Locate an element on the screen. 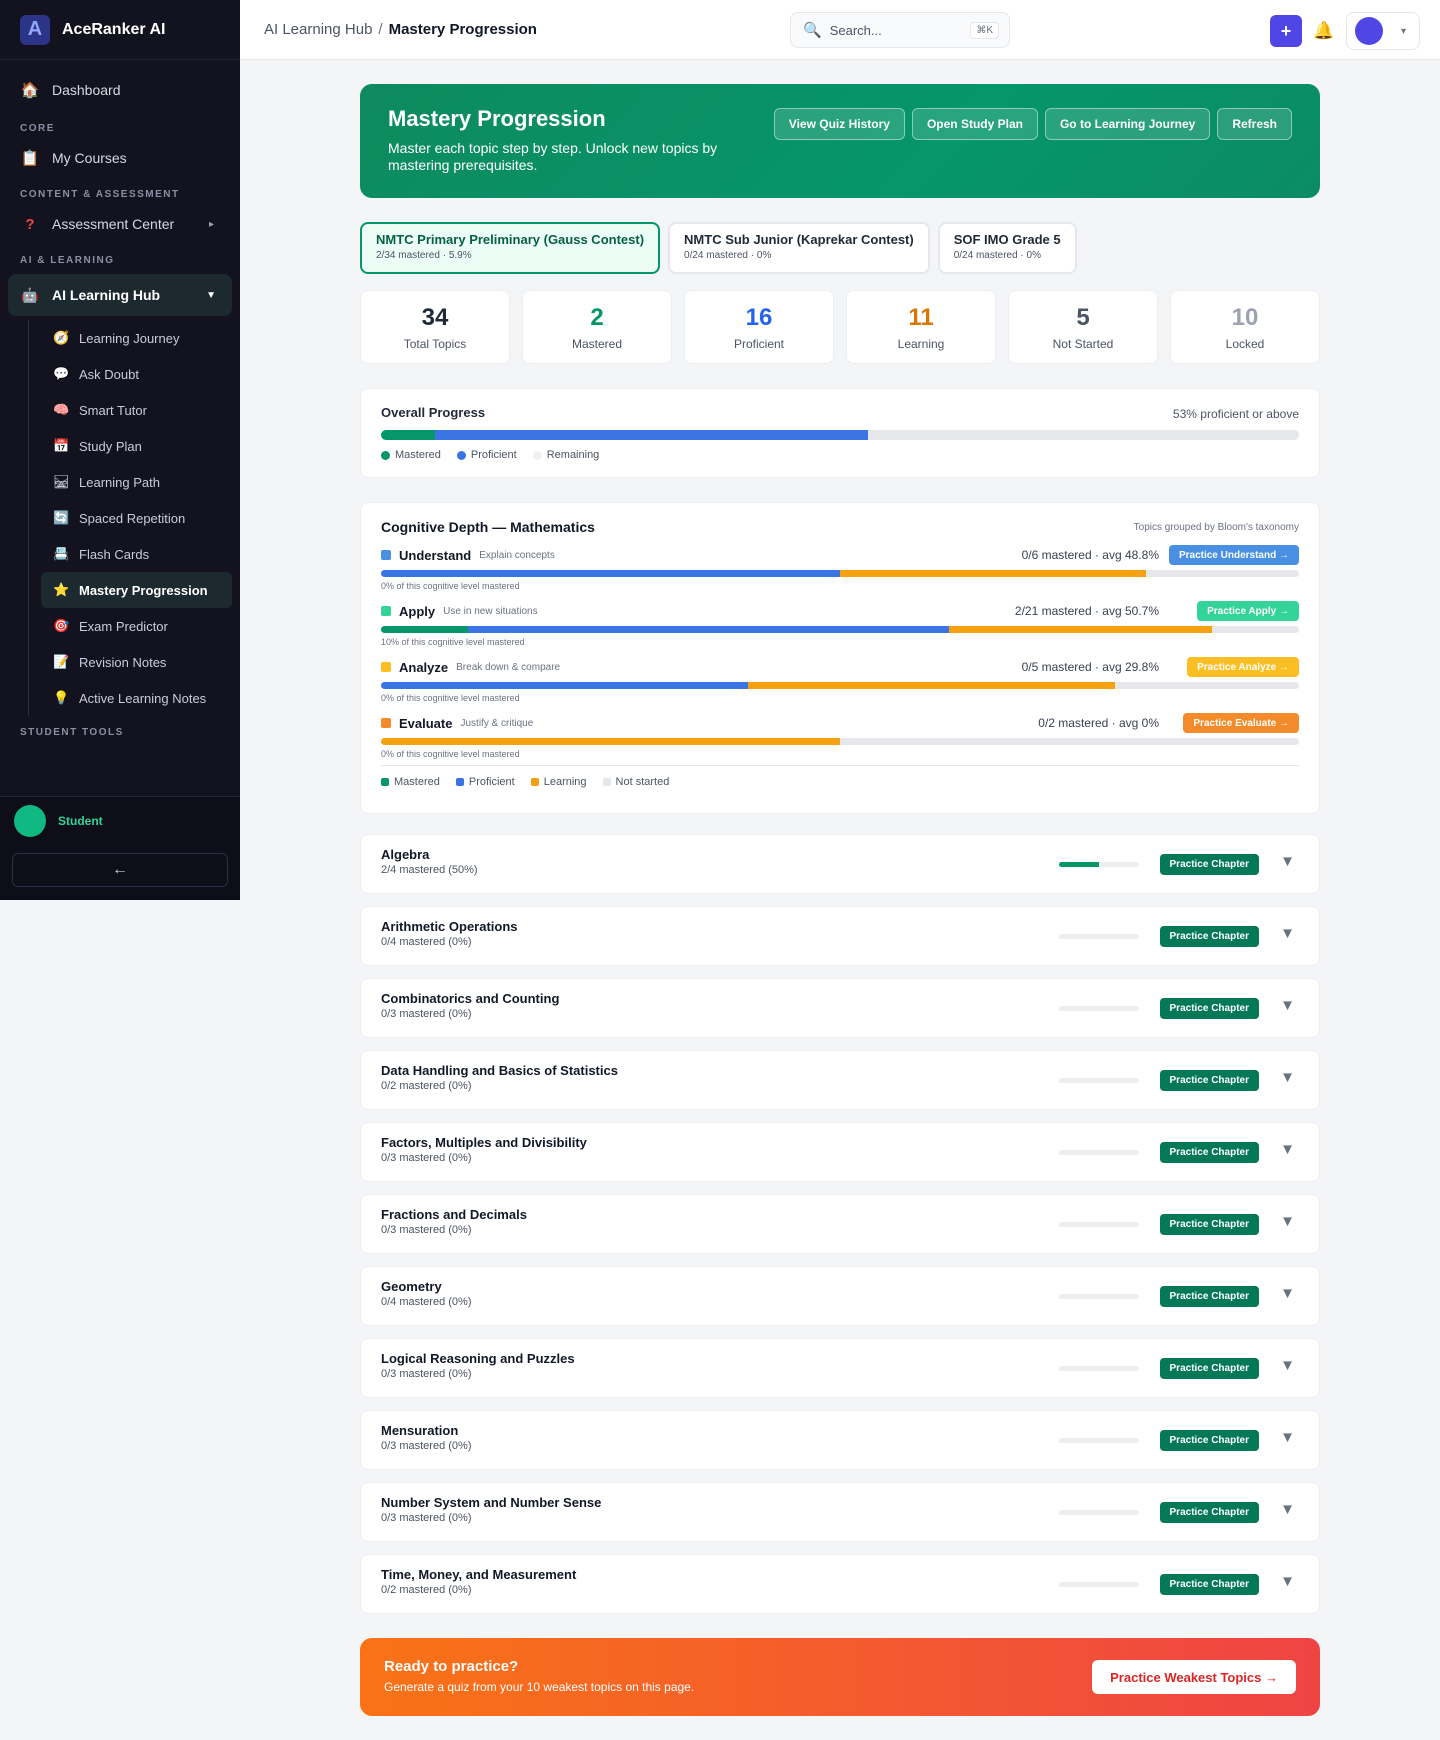 The height and width of the screenshot is (1740, 1440). chevron-down-icon: ▾ is located at coordinates (1404, 31).